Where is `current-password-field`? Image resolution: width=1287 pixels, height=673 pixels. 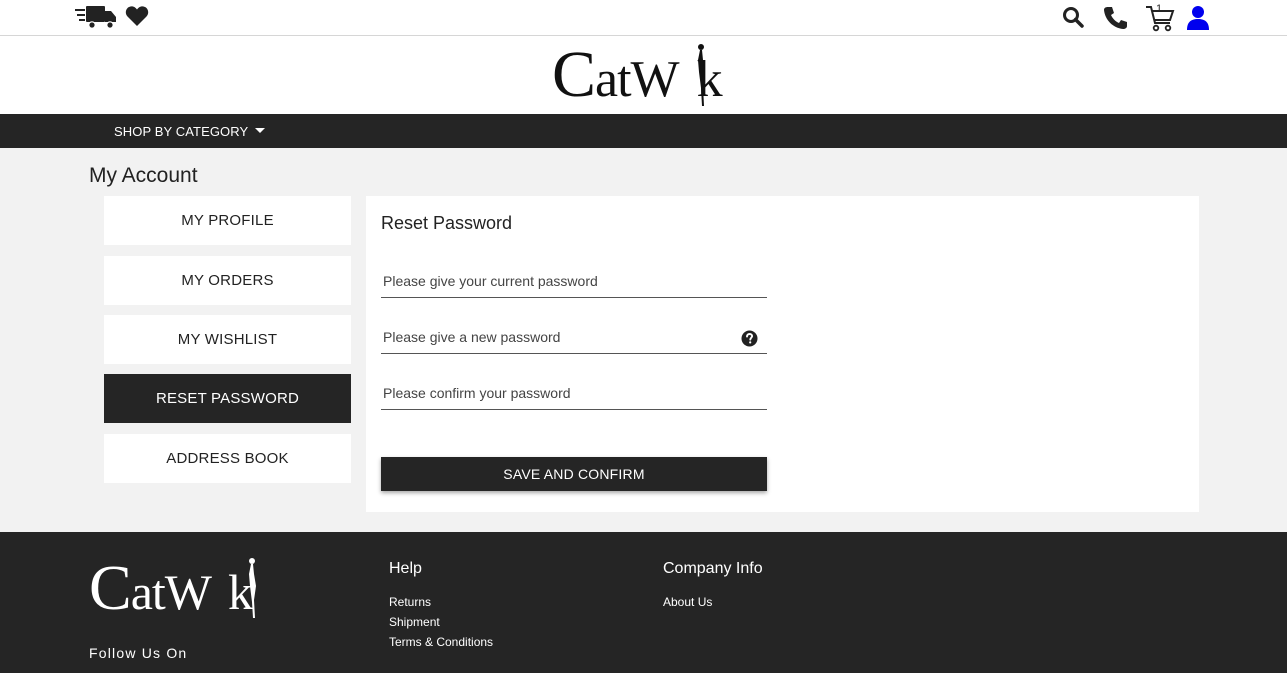
current-password-field is located at coordinates (574, 281).